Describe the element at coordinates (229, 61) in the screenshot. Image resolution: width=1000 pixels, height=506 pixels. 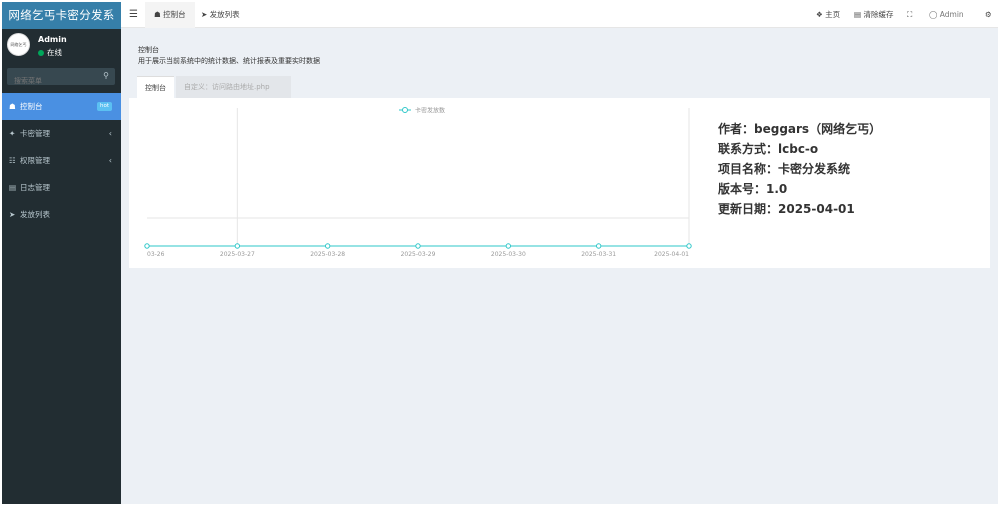
I see `page-description: 用于展示当前系统中的统计数据、统计报表及重要实时数据` at that location.